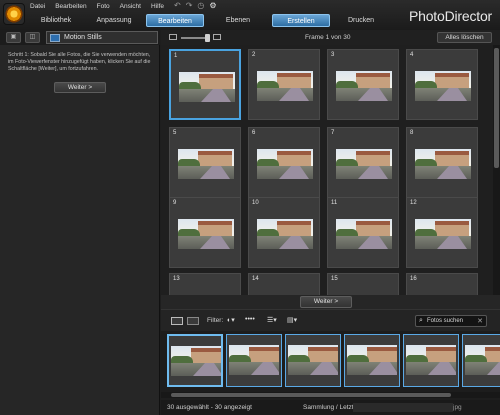 The width and height of the screenshot is (500, 415). I want to click on close-icon: ✕, so click(480, 321).